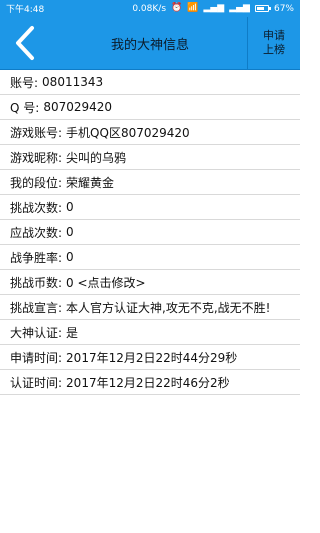 This screenshot has width=320, height=533. What do you see at coordinates (36, 357) in the screenshot?
I see `info-label: 申请时间:` at bounding box center [36, 357].